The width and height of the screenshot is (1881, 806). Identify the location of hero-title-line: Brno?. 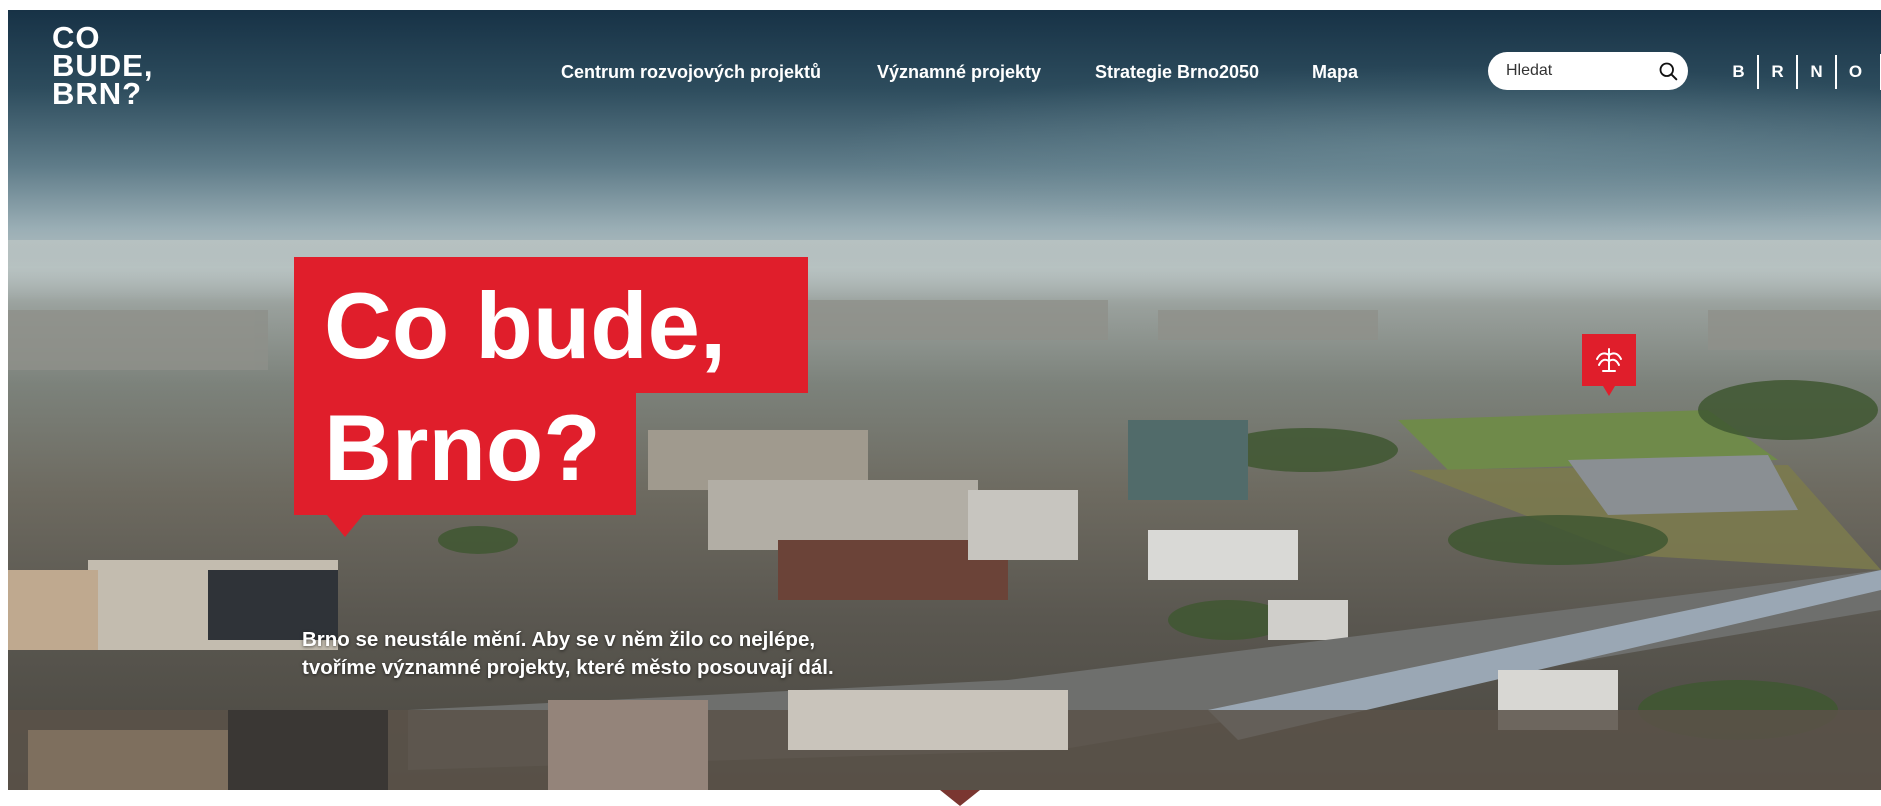
(462, 447).